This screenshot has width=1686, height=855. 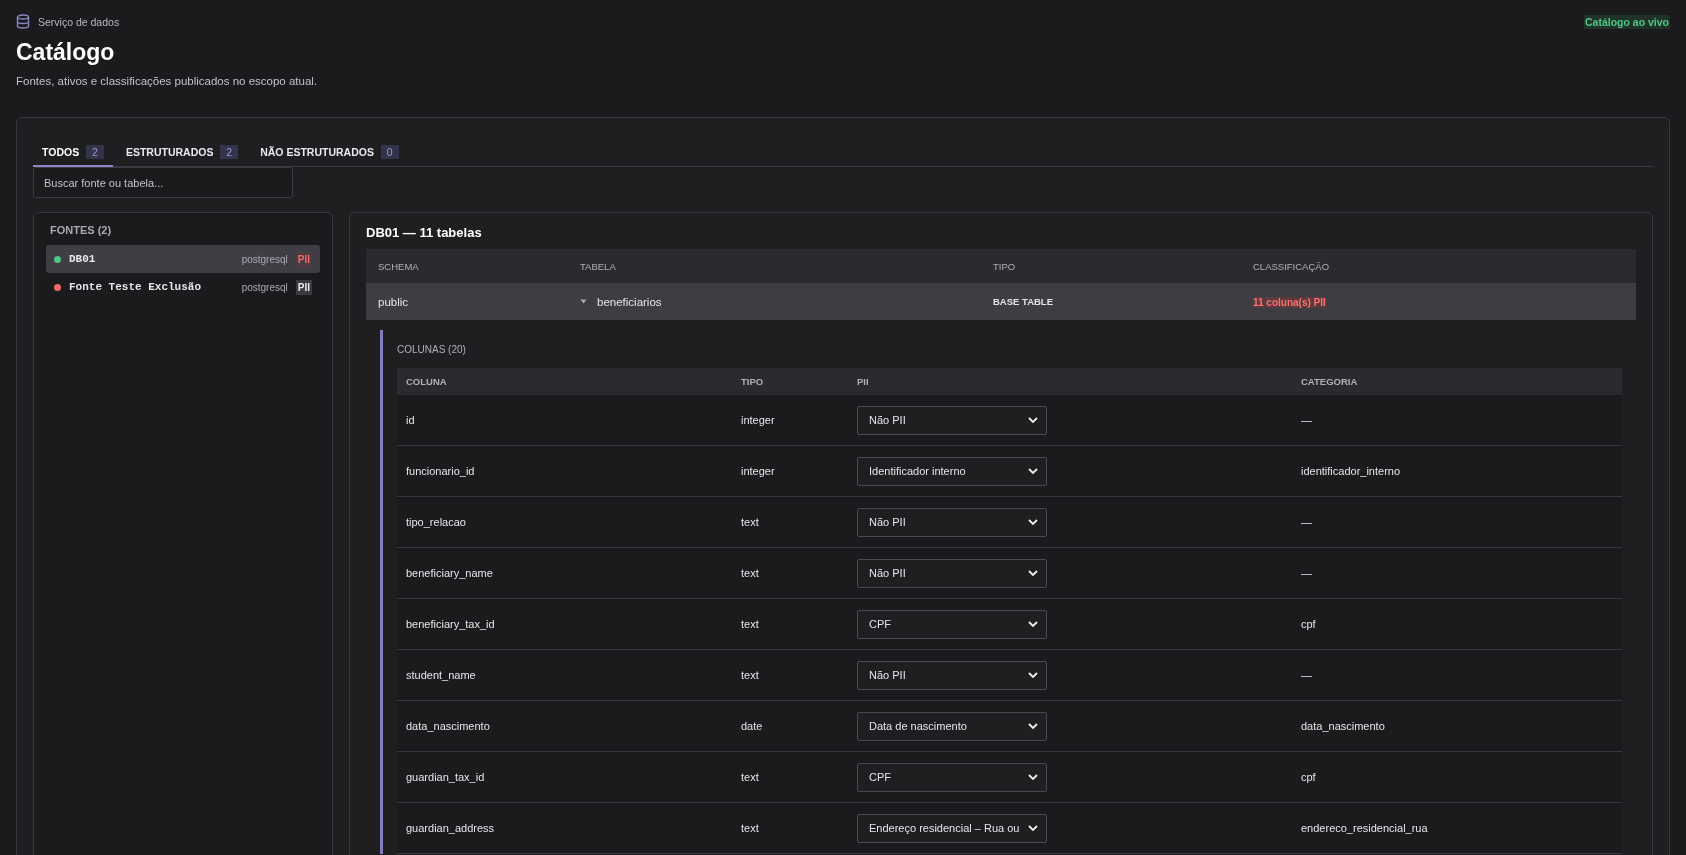 What do you see at coordinates (952, 828) in the screenshot?
I see `pii-select: Endereço residencial – Rua ou` at bounding box center [952, 828].